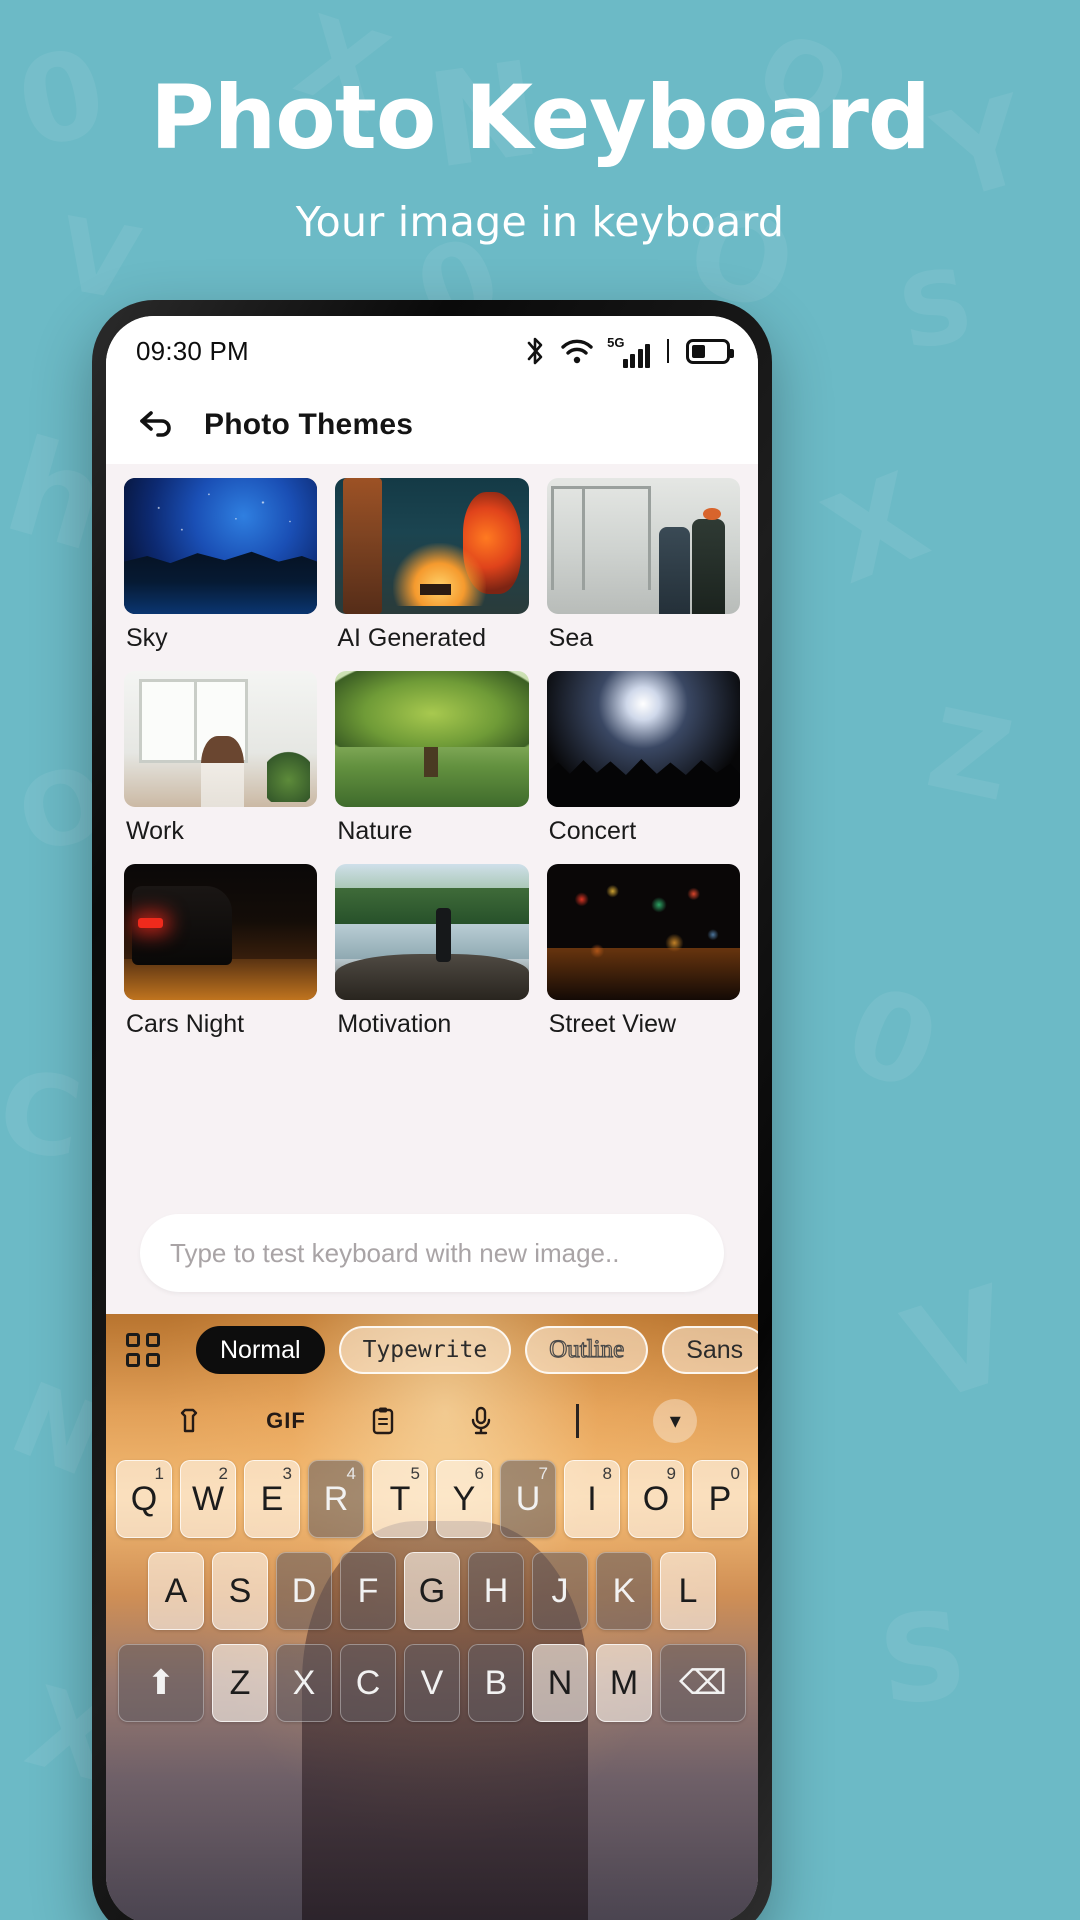 This screenshot has width=1080, height=1920. I want to click on font-style-toolbar: Normal Typewrite Outline Sans Serif Se, so click(432, 1350).